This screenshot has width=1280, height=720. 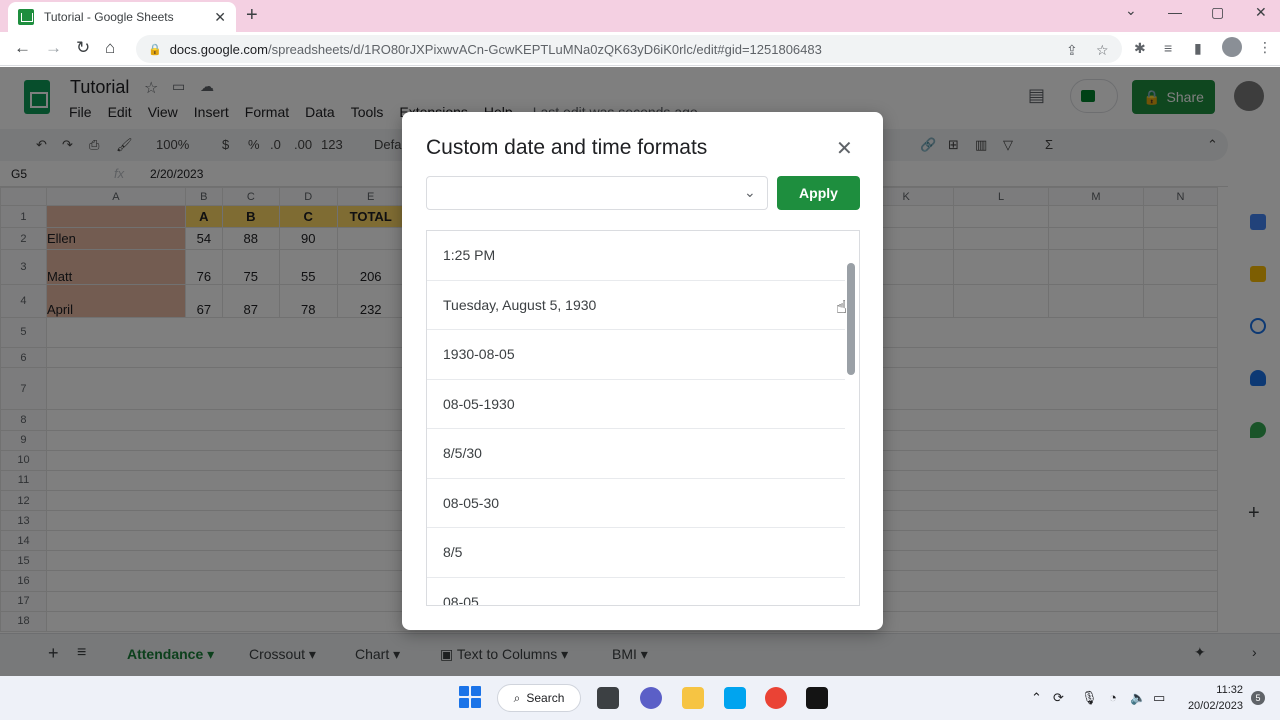 I want to click on lock-icon: 🔒, so click(x=155, y=49).